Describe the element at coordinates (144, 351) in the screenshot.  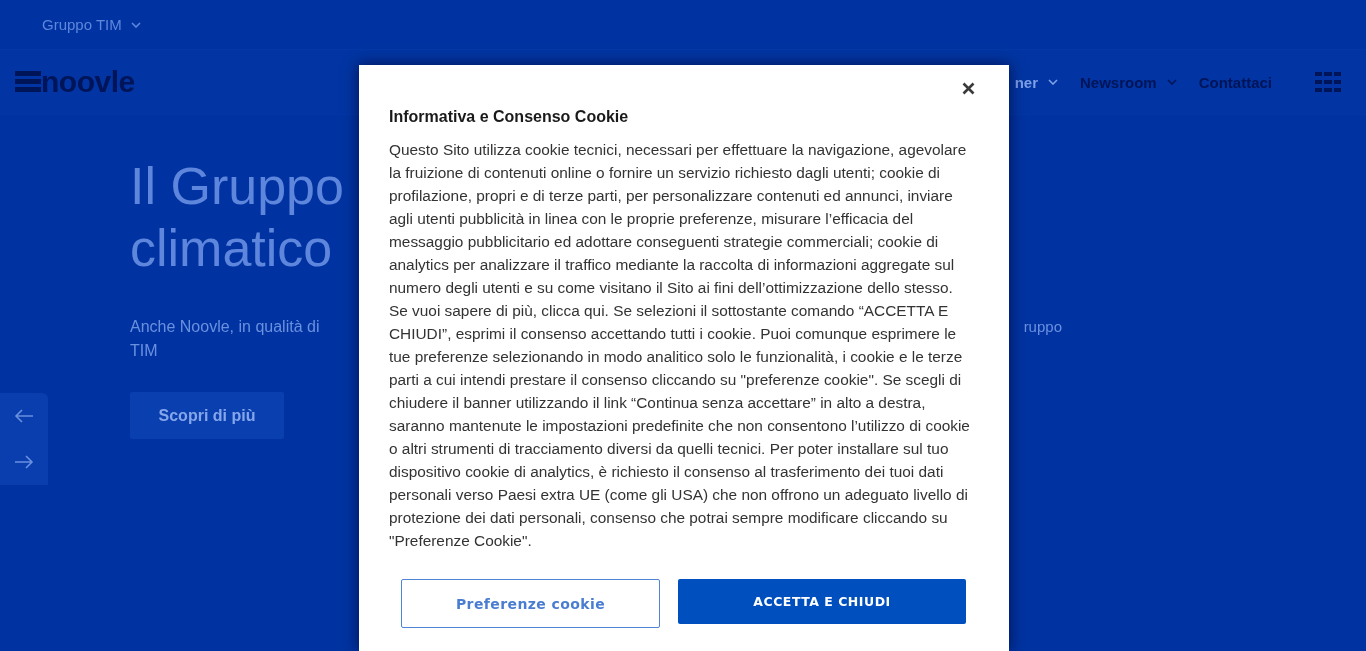
I see `hero-subtitle: TIM` at that location.